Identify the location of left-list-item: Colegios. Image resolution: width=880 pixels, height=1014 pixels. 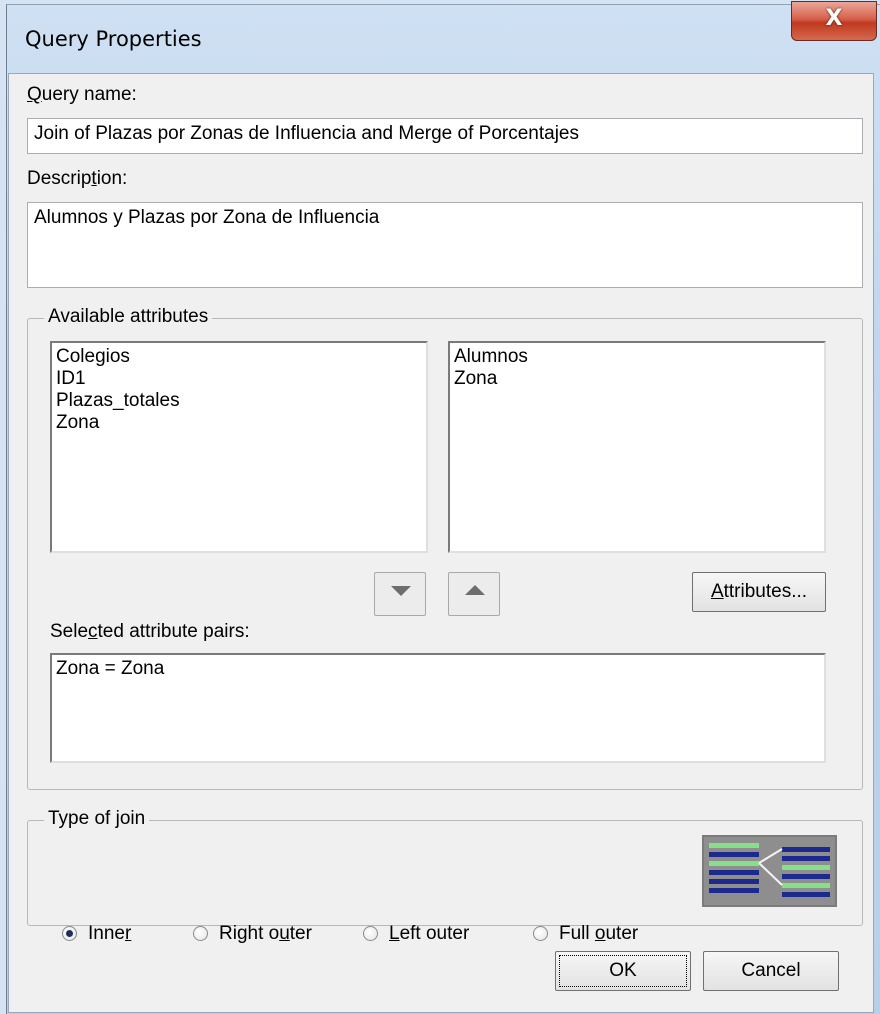
(239, 357).